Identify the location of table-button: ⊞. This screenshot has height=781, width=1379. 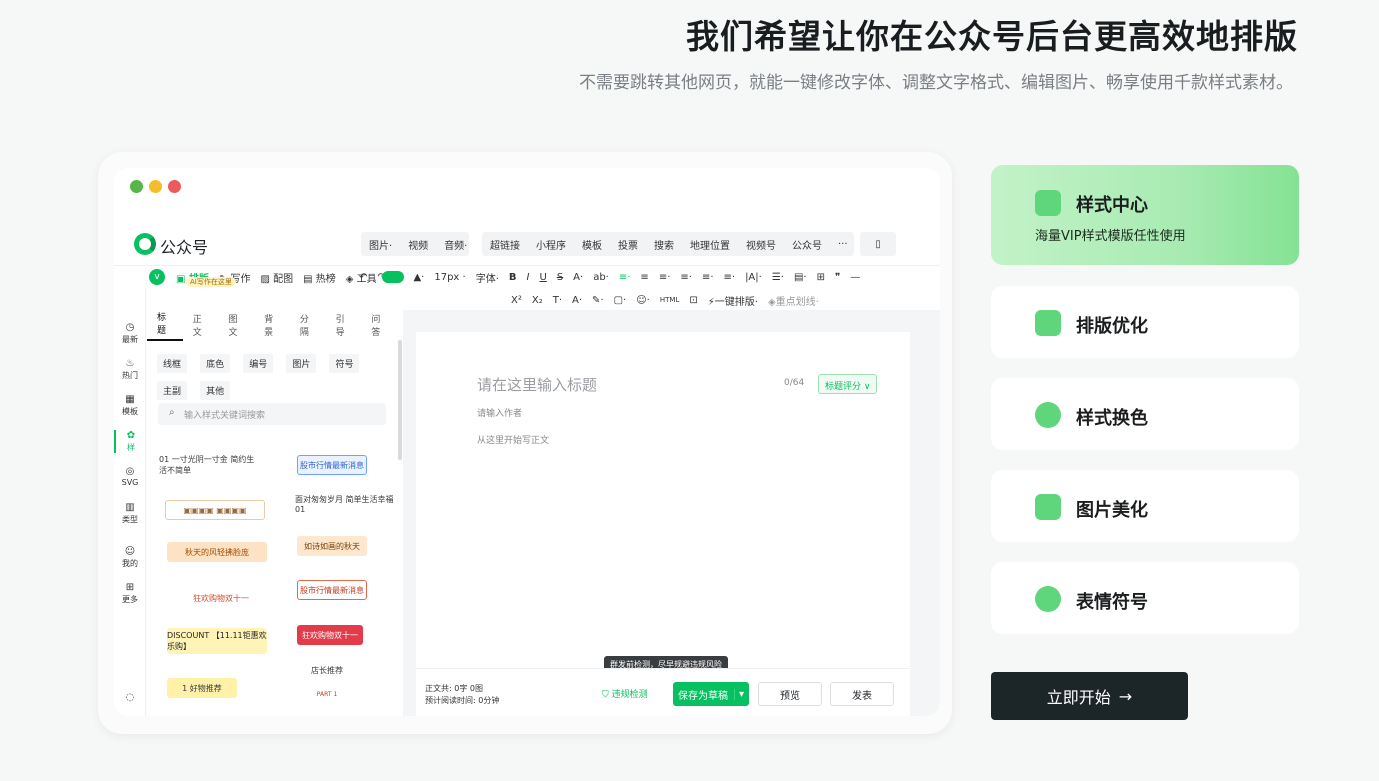
(821, 277).